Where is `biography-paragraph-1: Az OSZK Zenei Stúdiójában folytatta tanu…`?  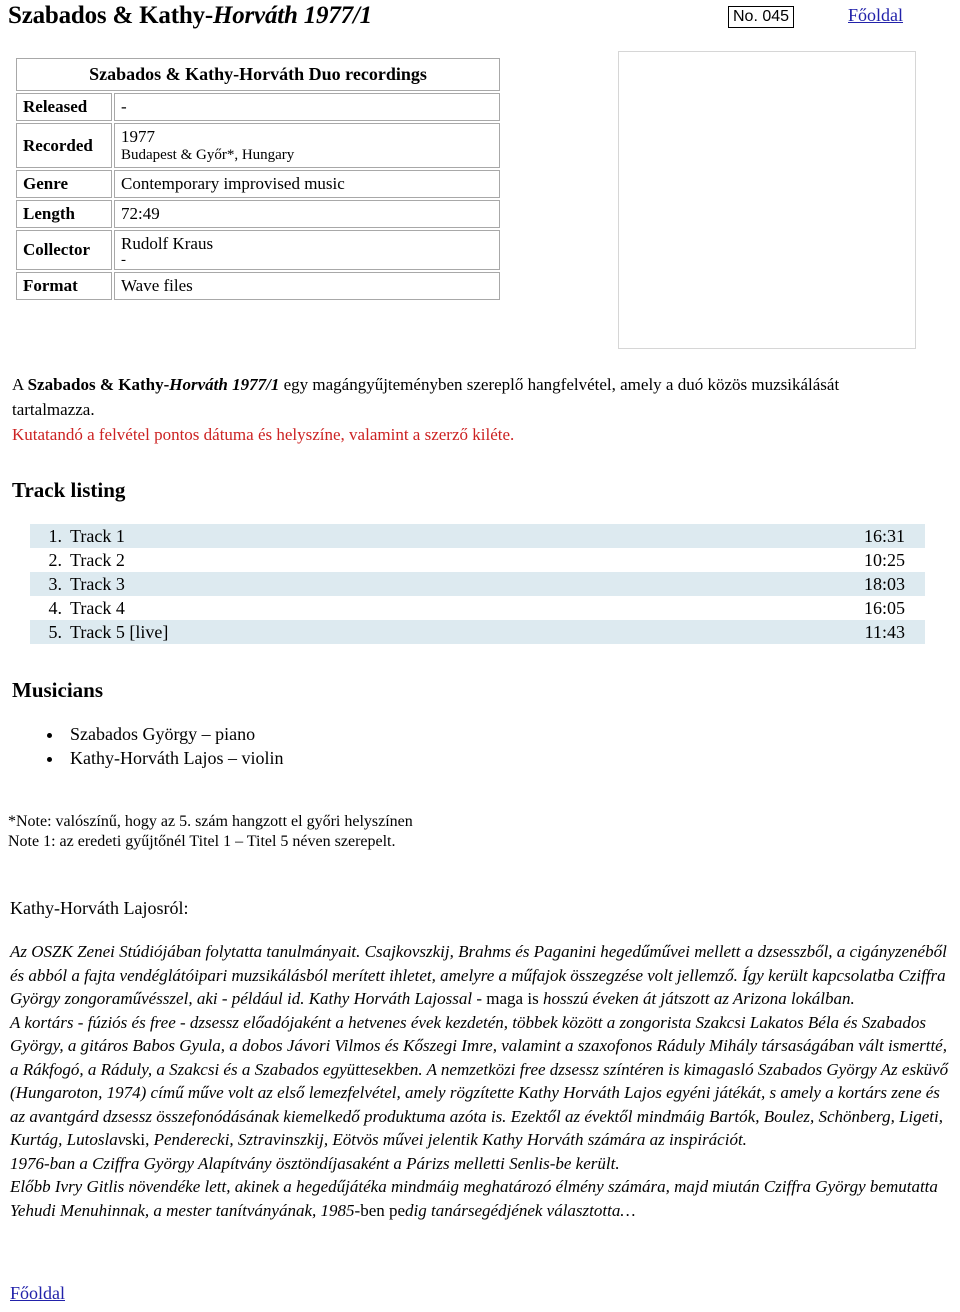
biography-paragraph-1: Az OSZK Zenei Stúdiójában folytatta tanu… is located at coordinates (480, 975).